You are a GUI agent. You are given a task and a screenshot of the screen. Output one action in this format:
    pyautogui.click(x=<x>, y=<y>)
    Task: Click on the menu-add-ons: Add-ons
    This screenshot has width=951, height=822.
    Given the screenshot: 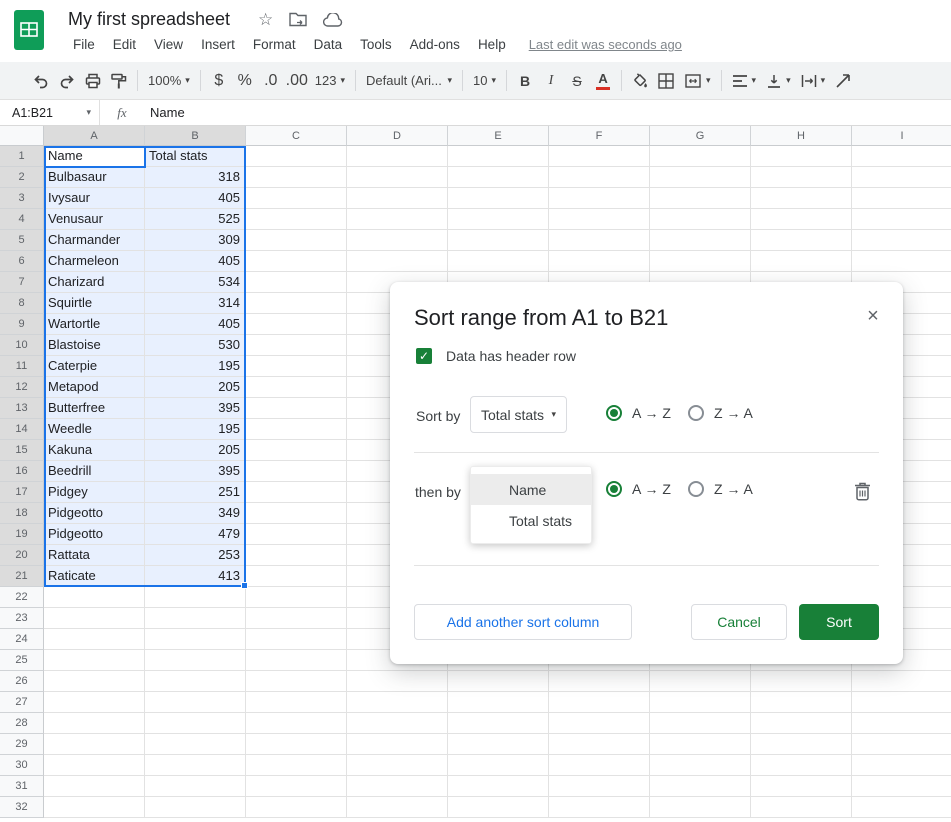 What is the action you would take?
    pyautogui.click(x=435, y=44)
    